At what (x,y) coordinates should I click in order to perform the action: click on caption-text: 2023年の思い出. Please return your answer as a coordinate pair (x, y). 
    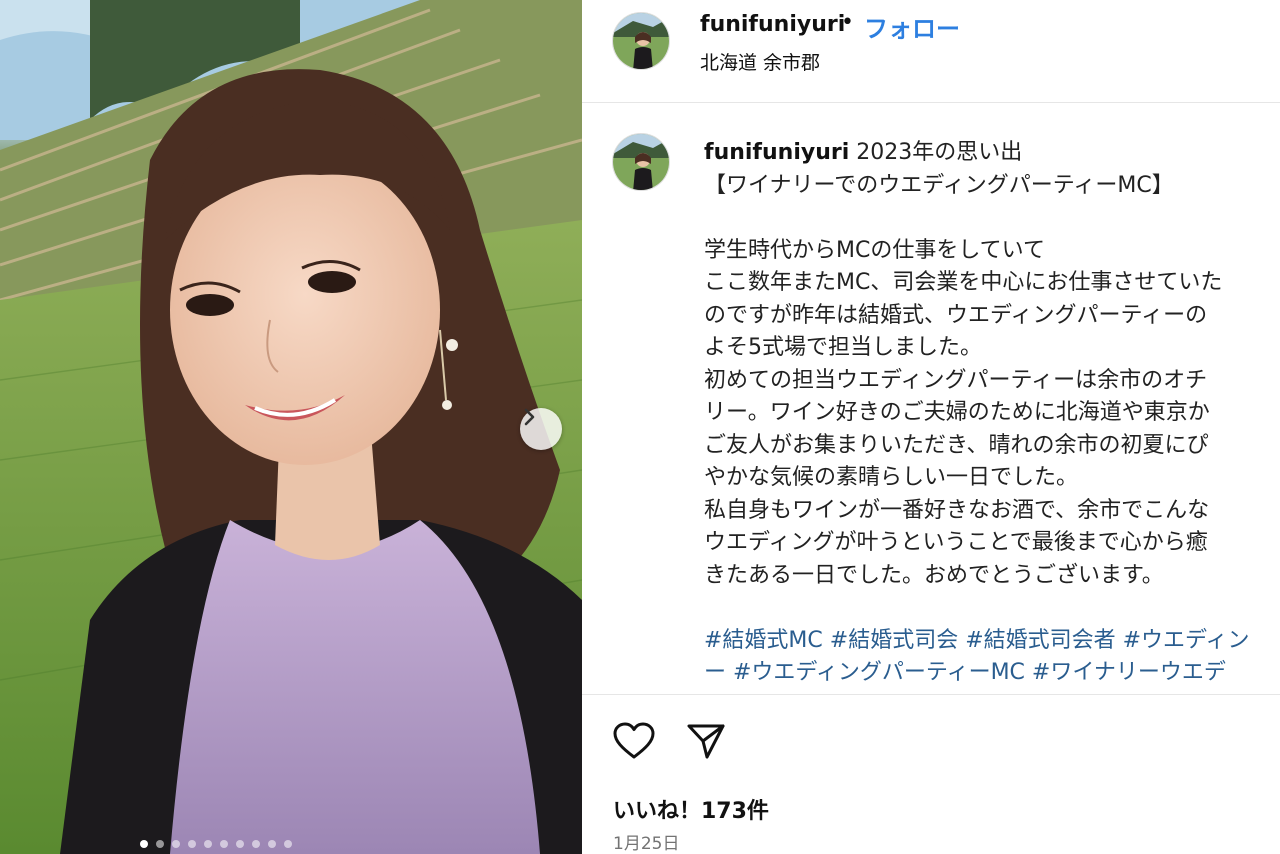
    Looking at the image, I should click on (936, 152).